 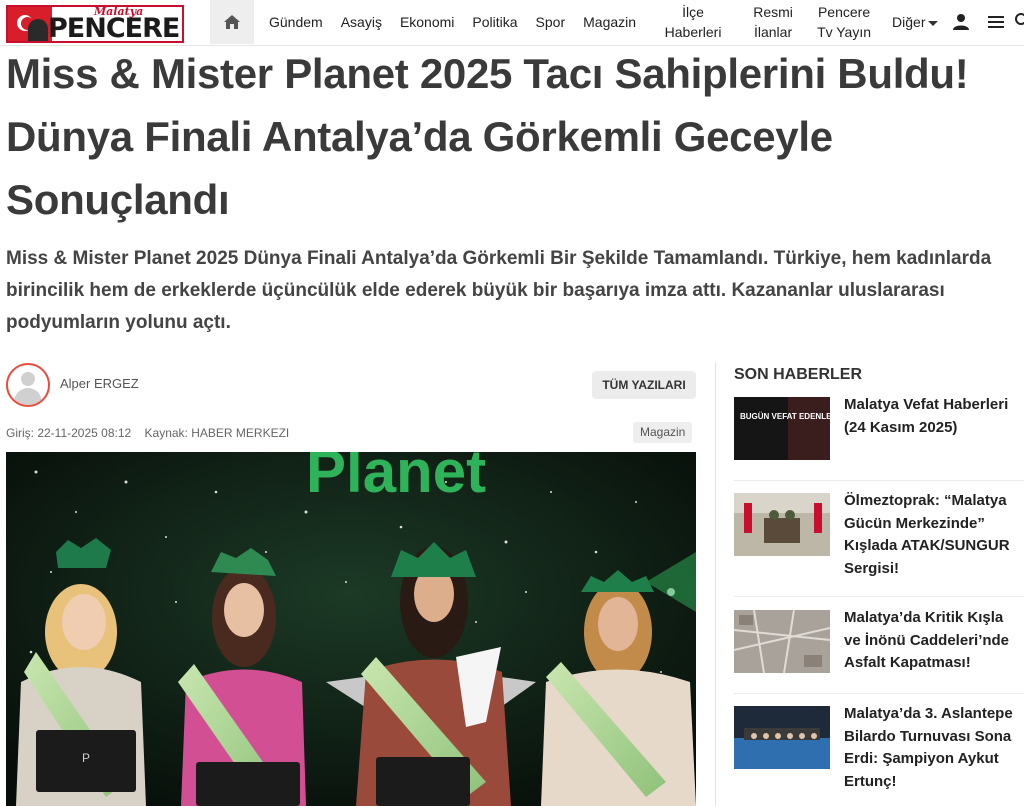 I want to click on nav-item-diger: Diğer, so click(x=914, y=22).